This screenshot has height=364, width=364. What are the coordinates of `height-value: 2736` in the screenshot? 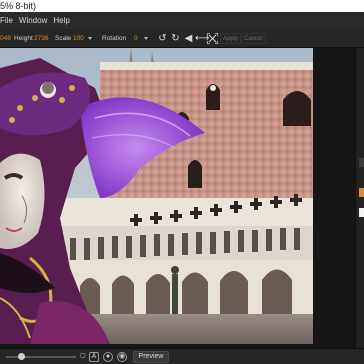 It's located at (41, 38).